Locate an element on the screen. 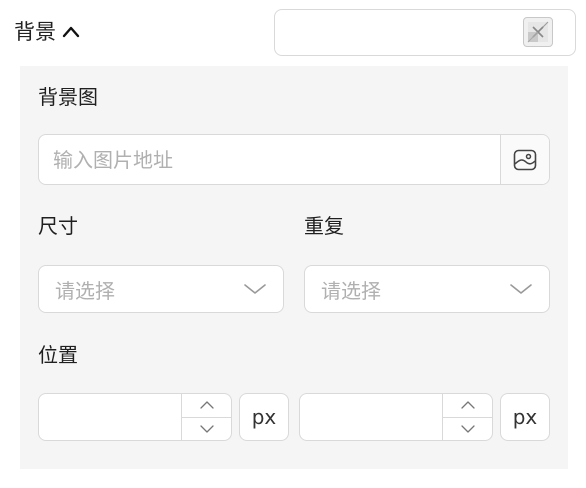  position-y-increment is located at coordinates (467, 405).